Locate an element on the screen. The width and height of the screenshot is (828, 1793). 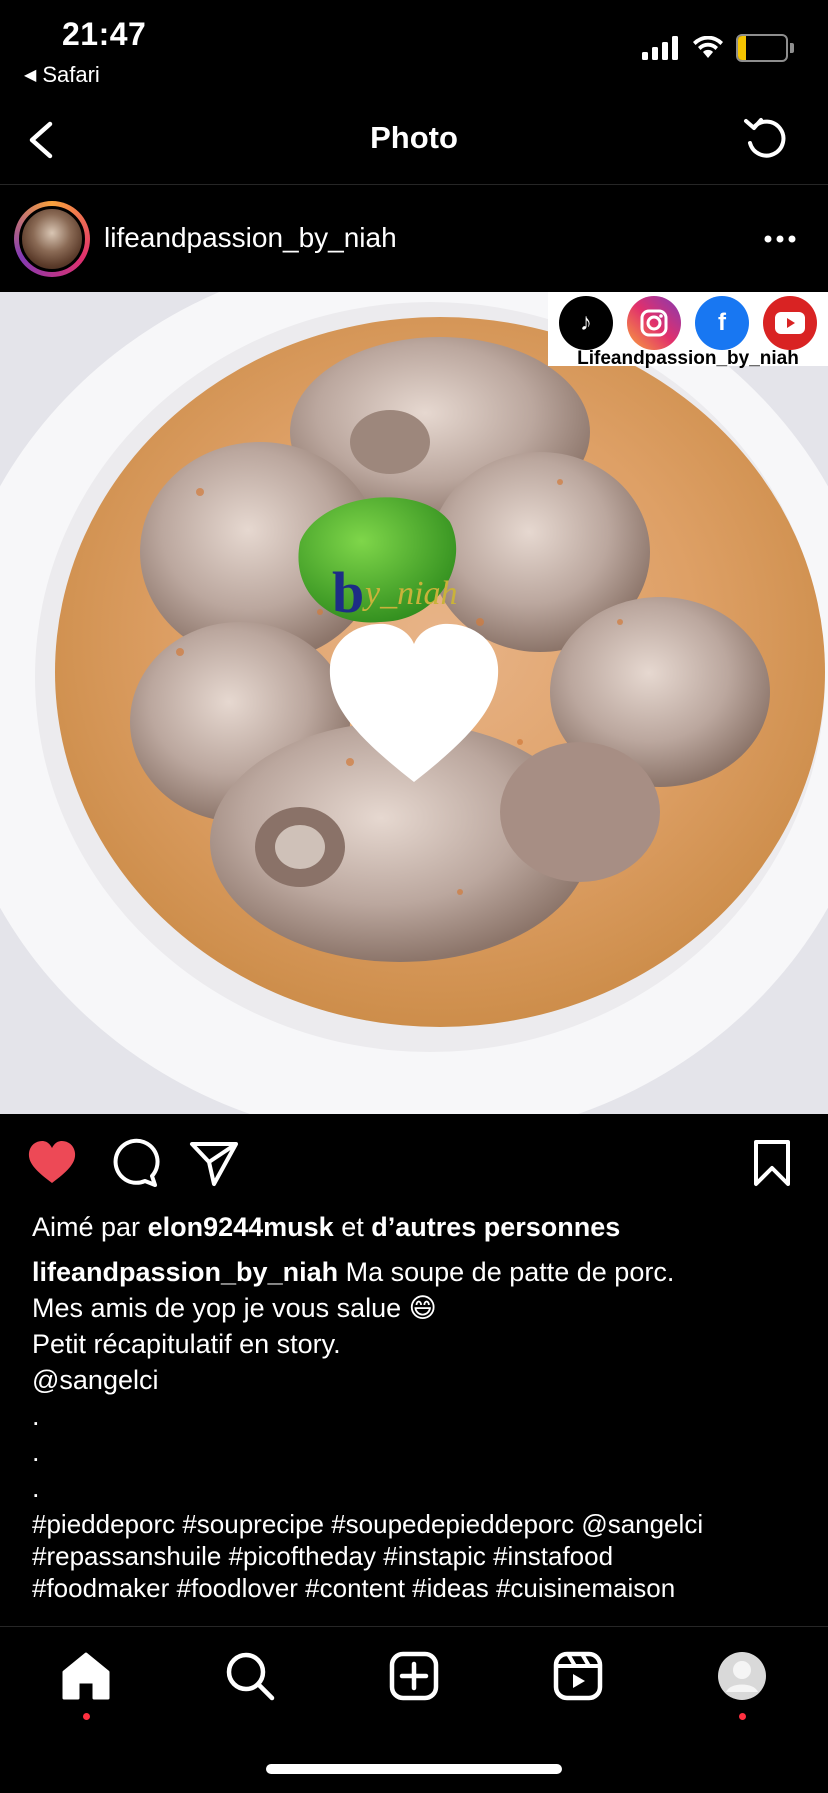
home-indicator is located at coordinates (414, 1769).